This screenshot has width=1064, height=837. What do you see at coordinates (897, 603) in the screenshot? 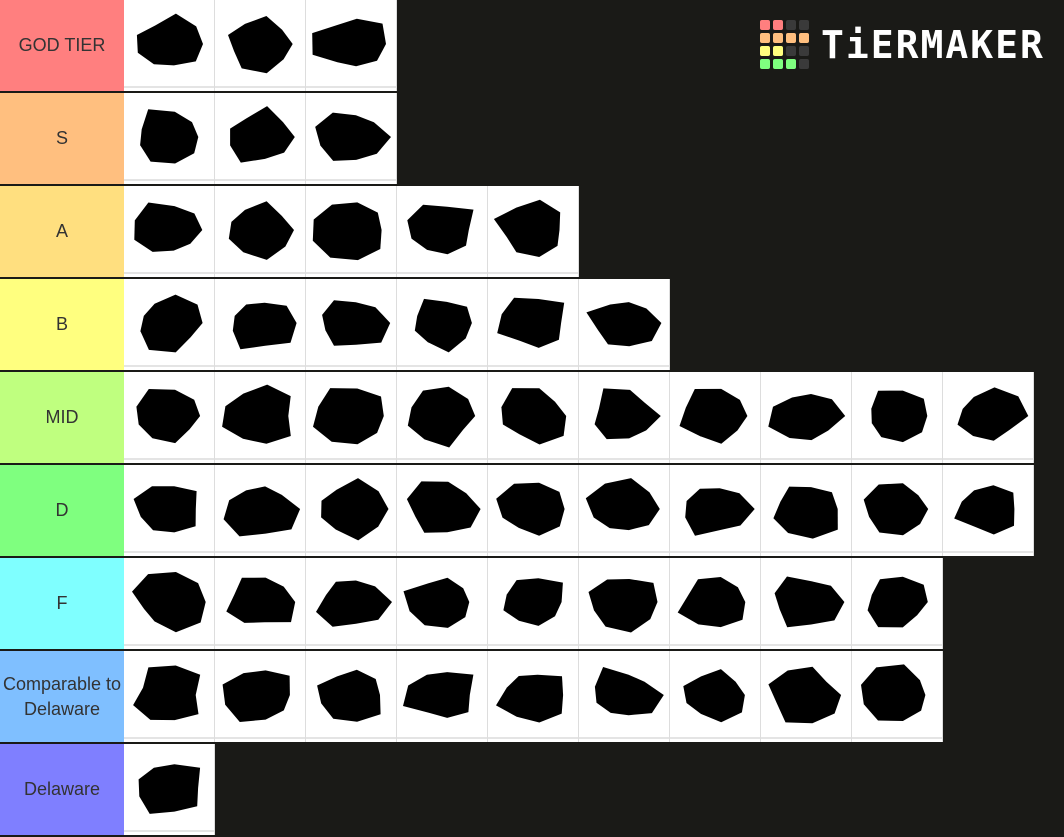
I see `state-image-utah` at bounding box center [897, 603].